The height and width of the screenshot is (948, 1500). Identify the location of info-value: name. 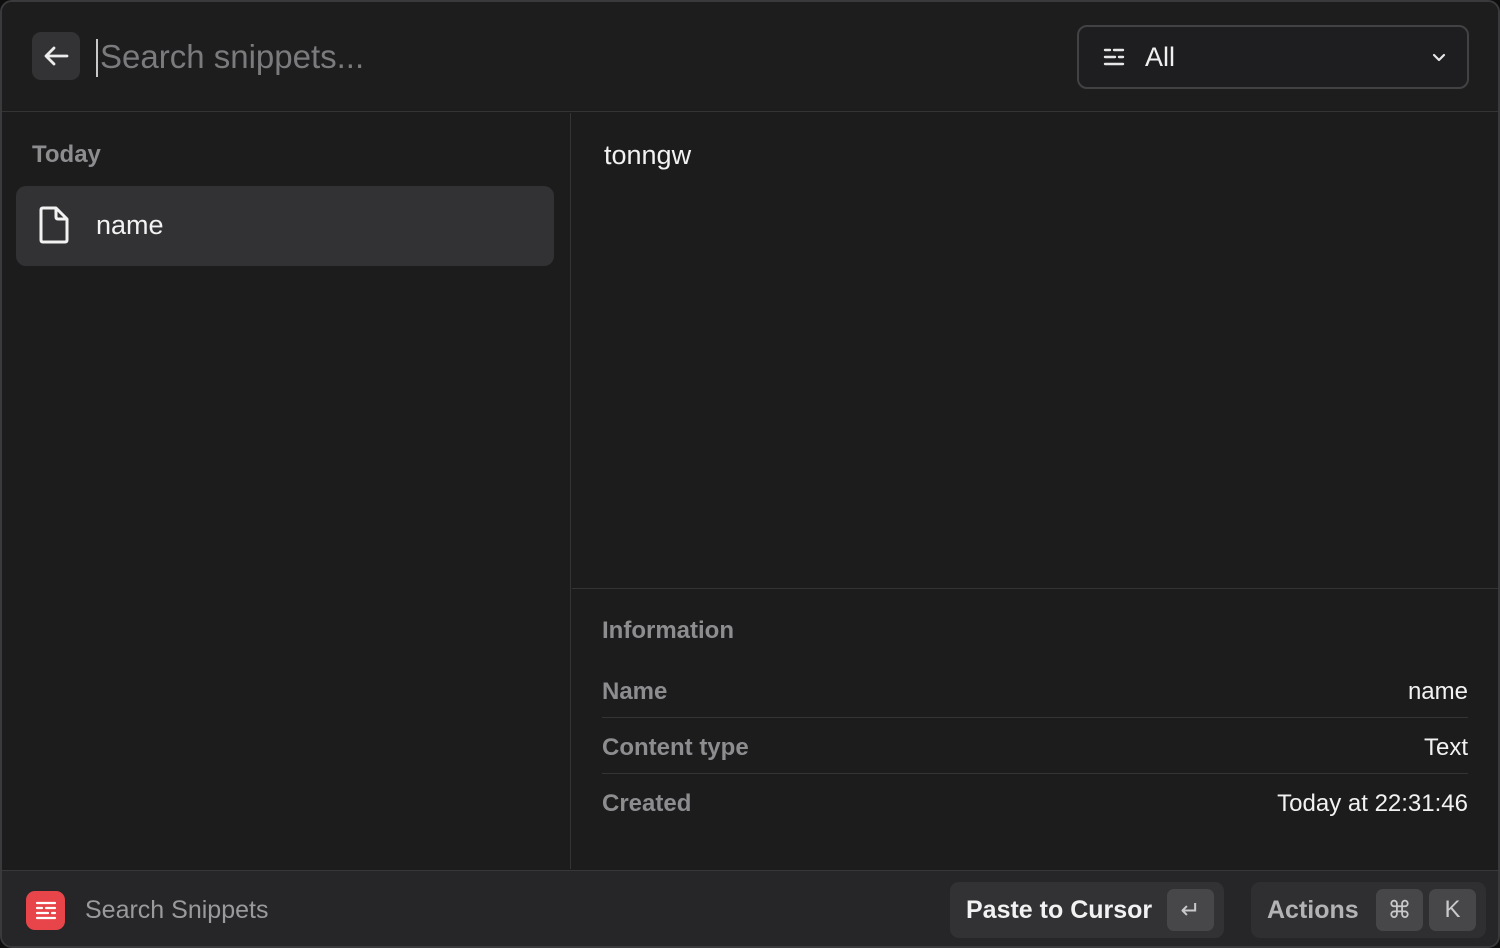
(1437, 691).